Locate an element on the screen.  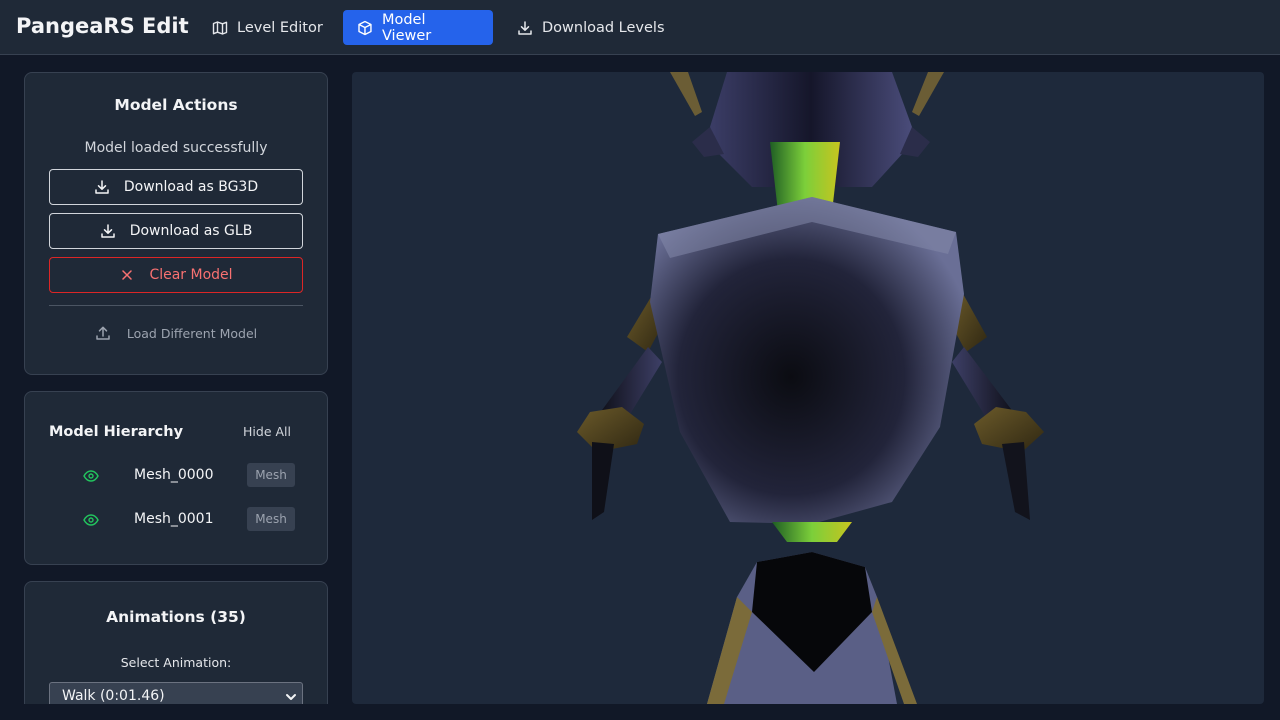
map-icon is located at coordinates (220, 27).